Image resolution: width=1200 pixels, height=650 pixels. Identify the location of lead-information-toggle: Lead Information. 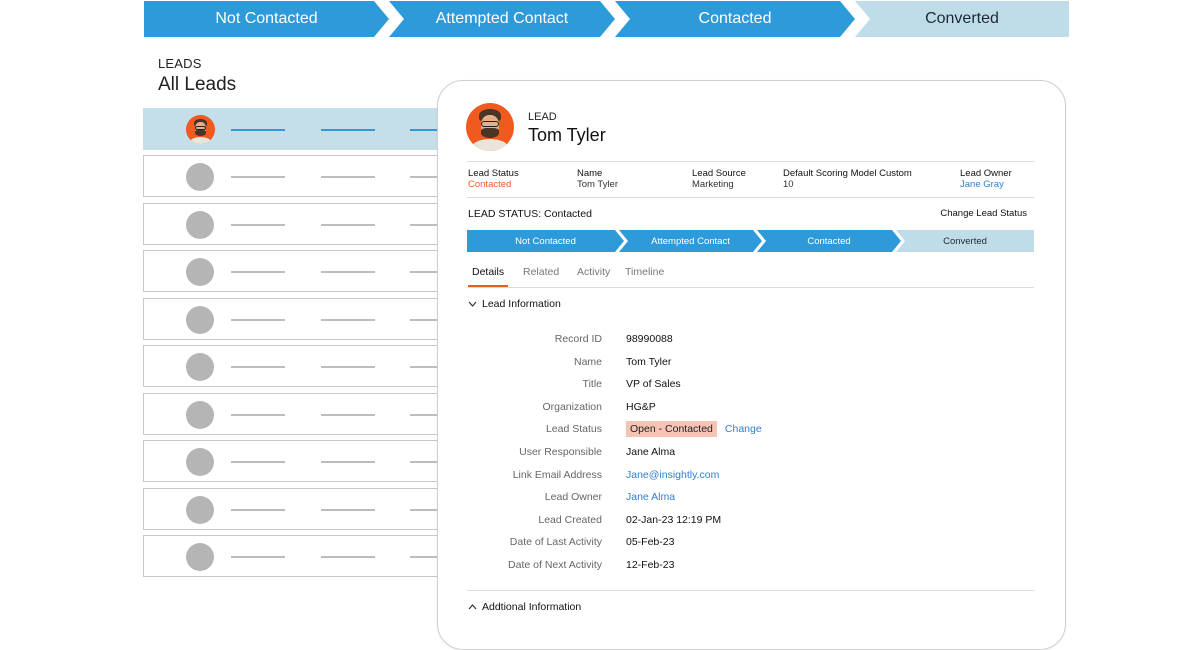
(514, 304).